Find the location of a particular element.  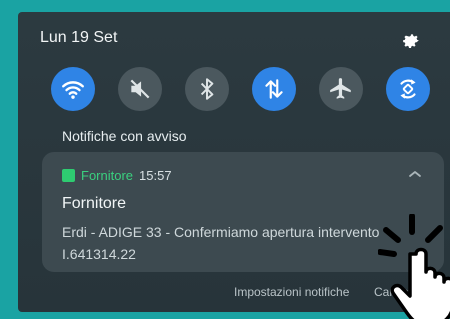

tap-hand-cursor-icon is located at coordinates (414, 266).